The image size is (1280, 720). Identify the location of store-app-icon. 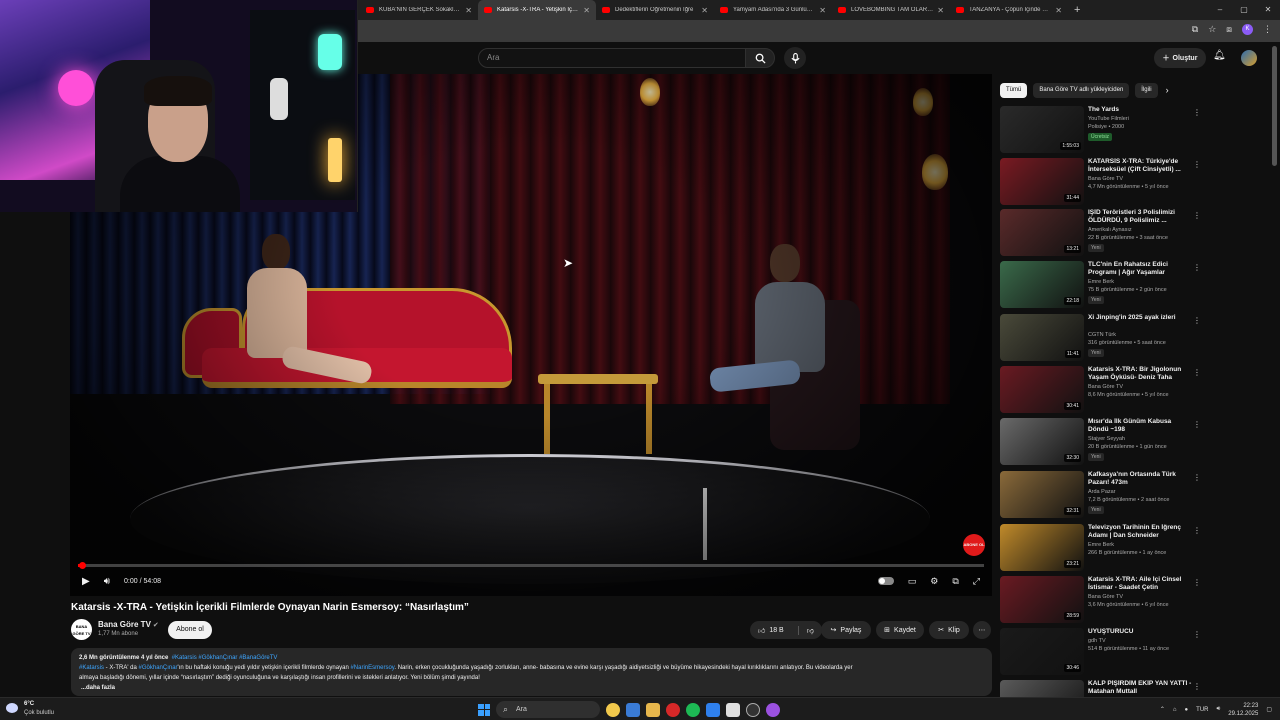
(633, 709).